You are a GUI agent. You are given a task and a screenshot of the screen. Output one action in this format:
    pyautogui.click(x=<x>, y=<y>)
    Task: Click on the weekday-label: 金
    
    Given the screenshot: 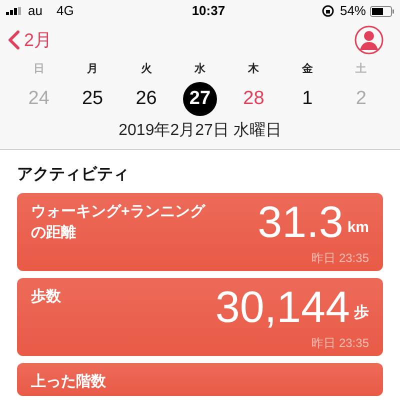 What is the action you would take?
    pyautogui.click(x=307, y=69)
    